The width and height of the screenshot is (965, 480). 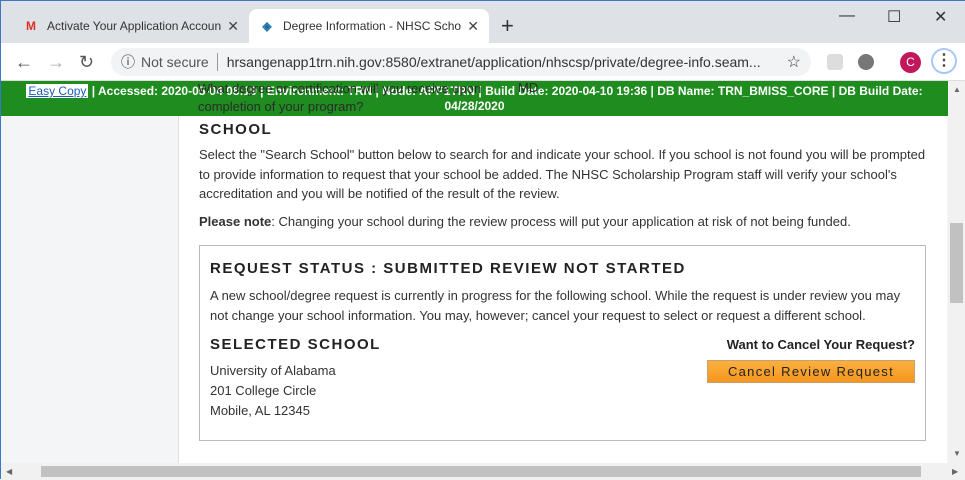 What do you see at coordinates (217, 62) in the screenshot?
I see `divider` at bounding box center [217, 62].